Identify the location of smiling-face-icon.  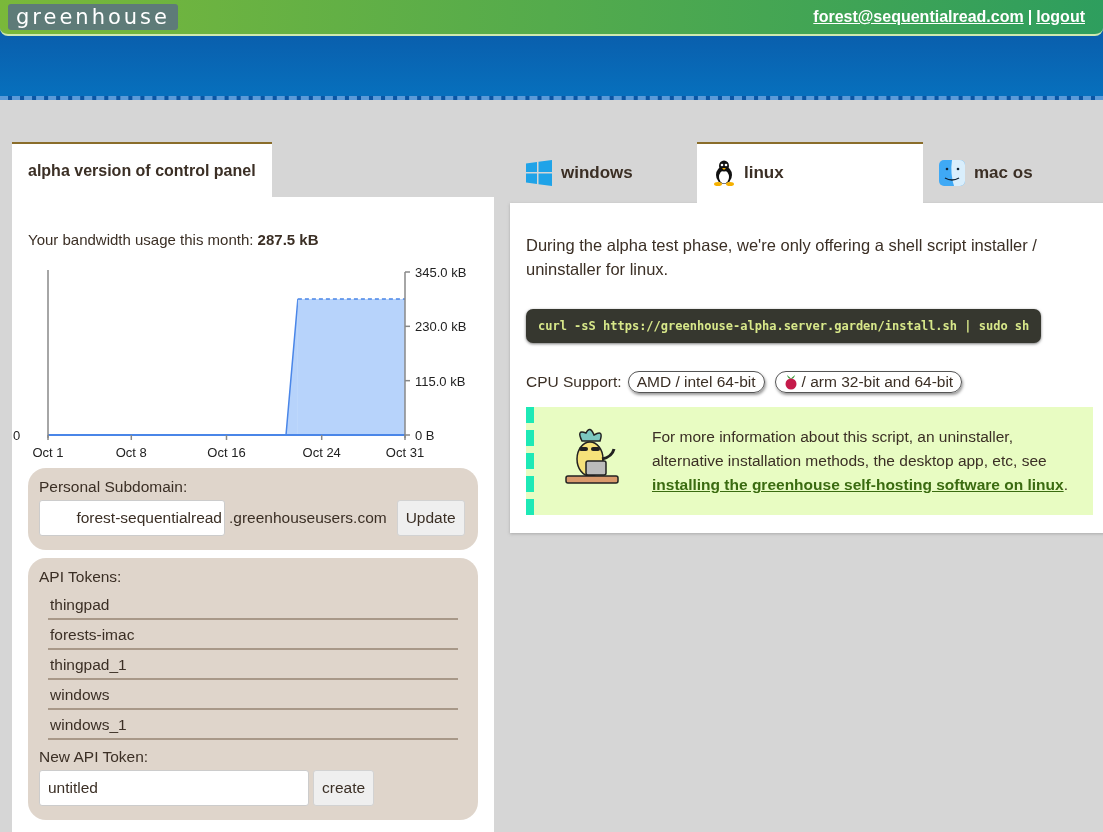
(952, 173).